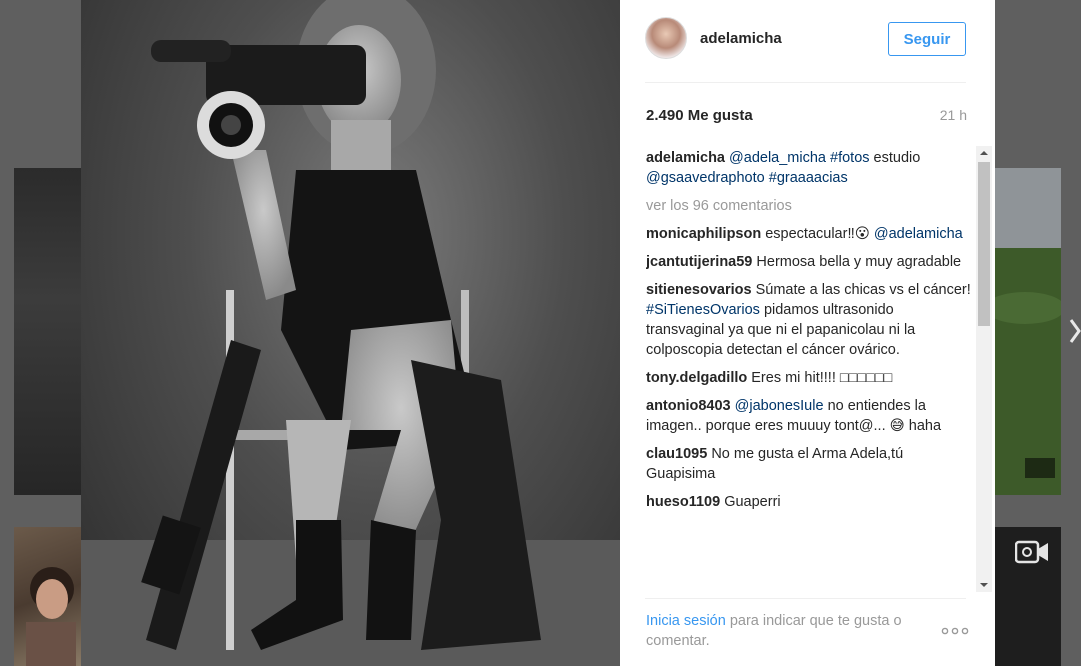 Image resolution: width=1081 pixels, height=666 pixels. What do you see at coordinates (699, 115) in the screenshot?
I see `likes-count: 2.490 Me gusta` at bounding box center [699, 115].